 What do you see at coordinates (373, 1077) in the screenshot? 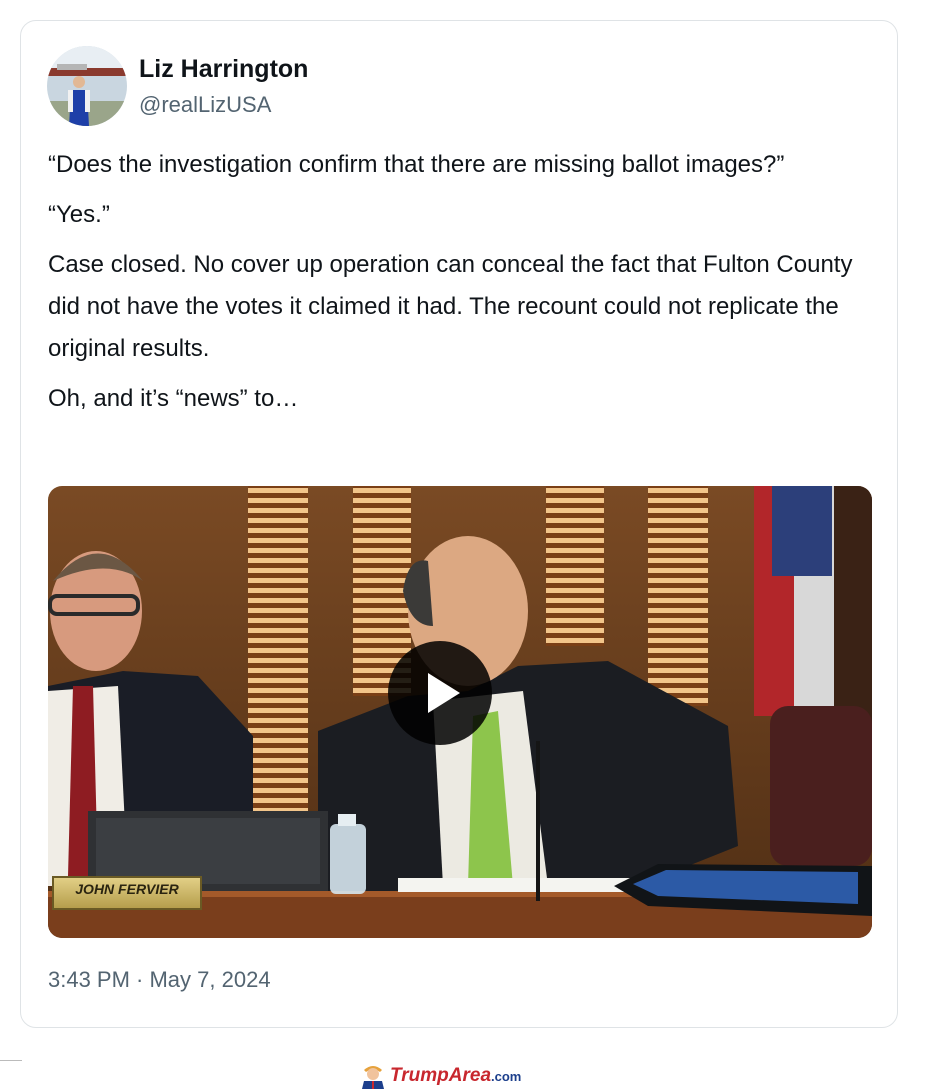
I see `trump-logo-icon` at bounding box center [373, 1077].